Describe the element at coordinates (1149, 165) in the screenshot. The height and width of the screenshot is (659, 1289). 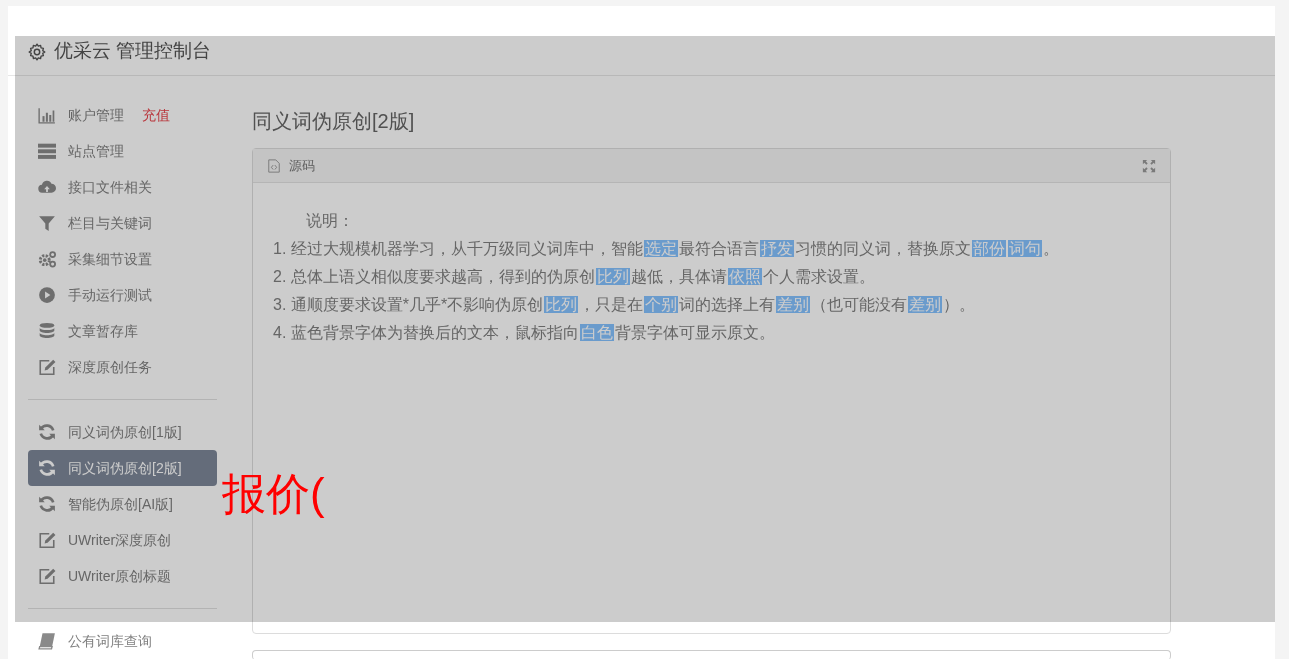
I see `expand-icon` at that location.